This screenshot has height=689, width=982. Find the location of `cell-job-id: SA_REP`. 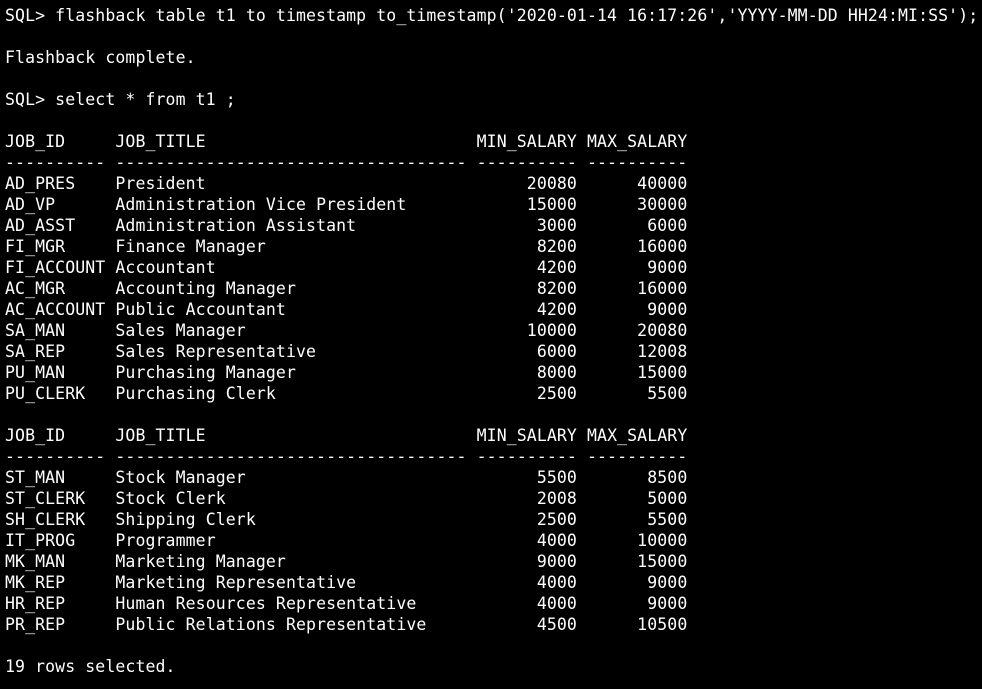

cell-job-id: SA_REP is located at coordinates (55, 351).